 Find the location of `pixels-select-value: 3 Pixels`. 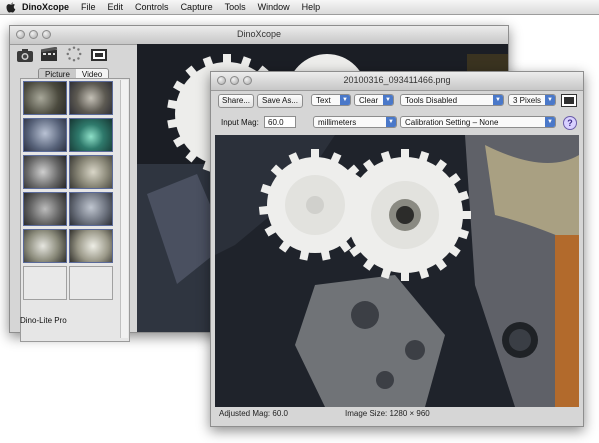

pixels-select-value: 3 Pixels is located at coordinates (527, 100).